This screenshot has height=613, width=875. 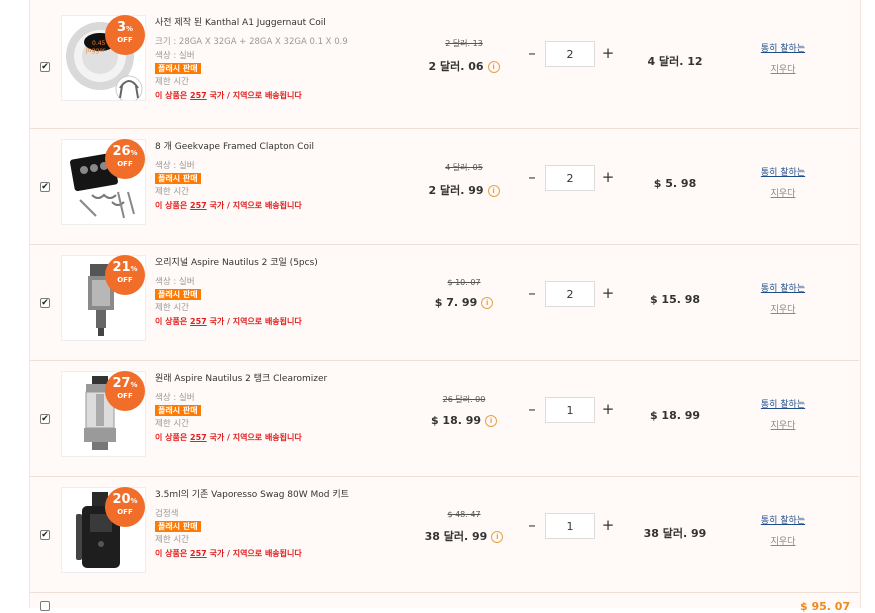 I want to click on sale-price-value: 38 달러. 99, so click(x=456, y=536).